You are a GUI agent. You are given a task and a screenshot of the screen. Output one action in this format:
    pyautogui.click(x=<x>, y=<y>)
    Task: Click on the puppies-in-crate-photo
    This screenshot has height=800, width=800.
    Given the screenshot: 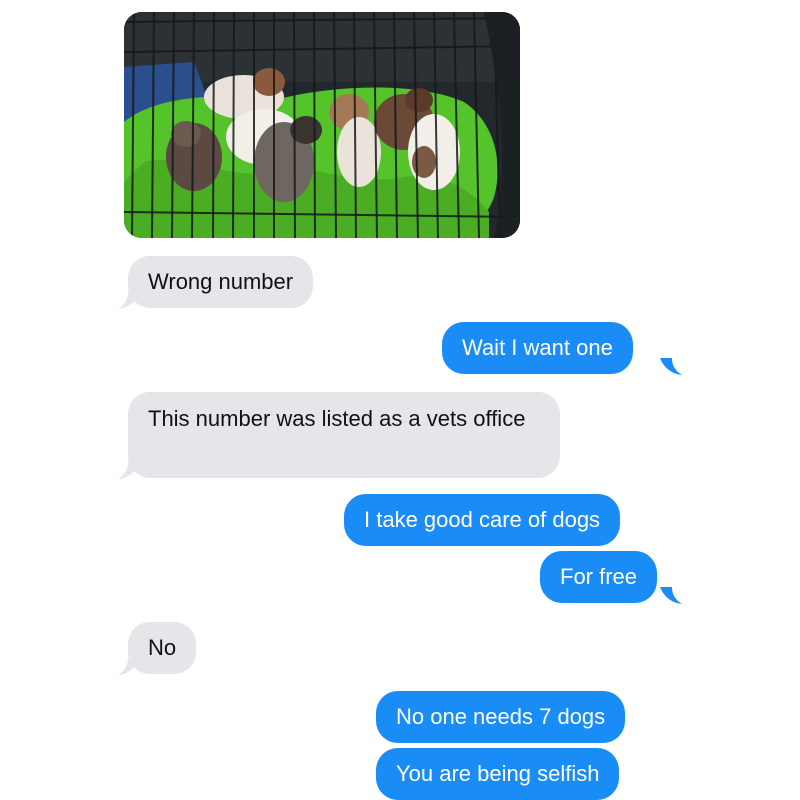 What is the action you would take?
    pyautogui.click(x=322, y=125)
    